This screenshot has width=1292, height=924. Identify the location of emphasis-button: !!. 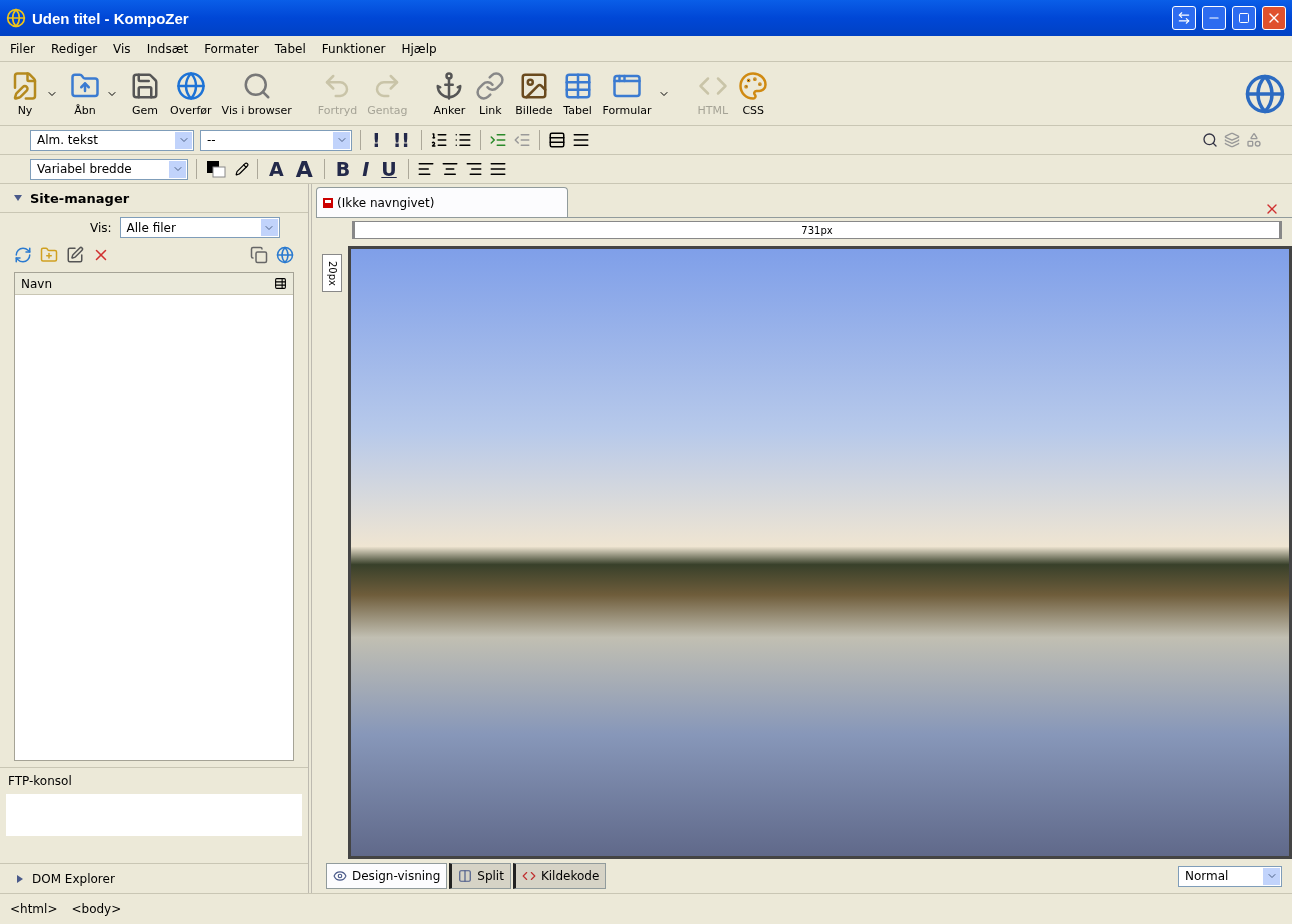
(401, 140).